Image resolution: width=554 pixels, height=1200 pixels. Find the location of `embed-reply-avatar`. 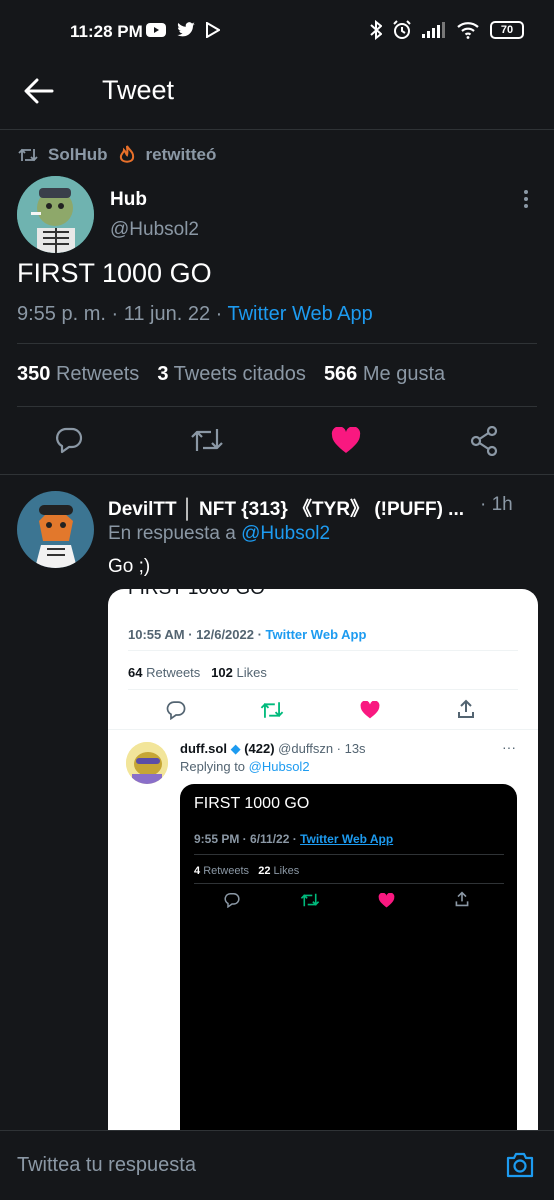

embed-reply-avatar is located at coordinates (147, 763).